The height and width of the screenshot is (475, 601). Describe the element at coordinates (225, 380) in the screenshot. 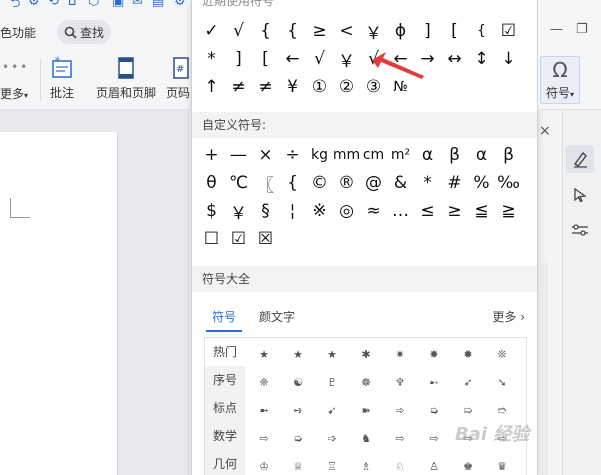

I see `category-numbering: 序号` at that location.